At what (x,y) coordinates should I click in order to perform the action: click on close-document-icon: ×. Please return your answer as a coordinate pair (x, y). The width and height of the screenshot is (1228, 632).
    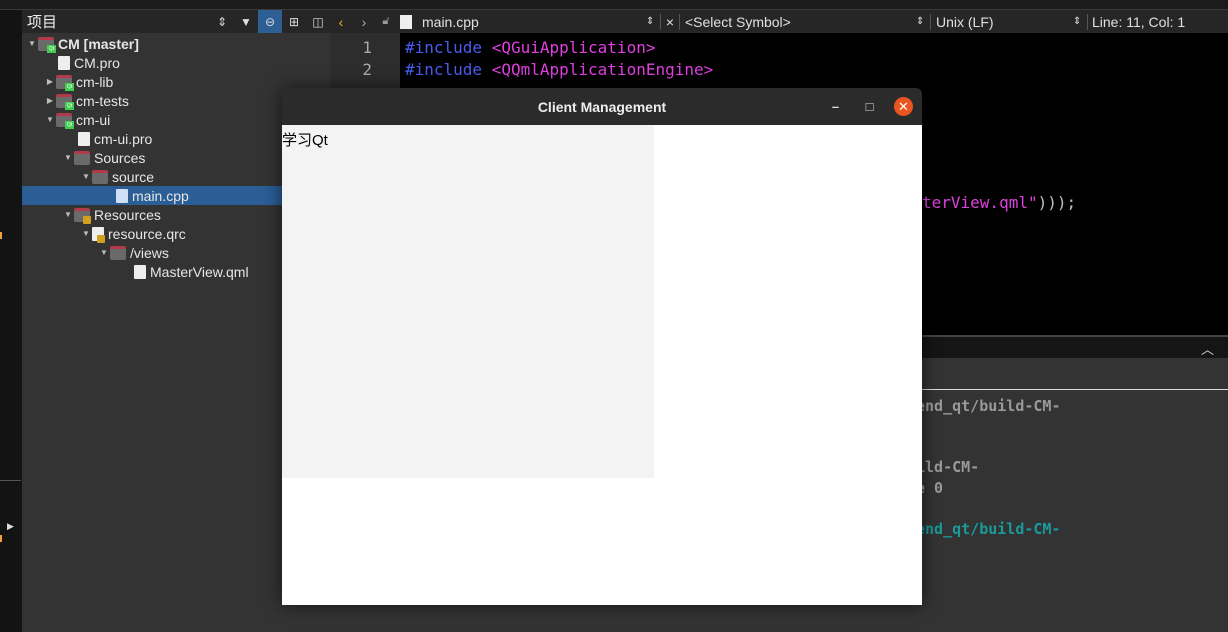
    Looking at the image, I should click on (670, 22).